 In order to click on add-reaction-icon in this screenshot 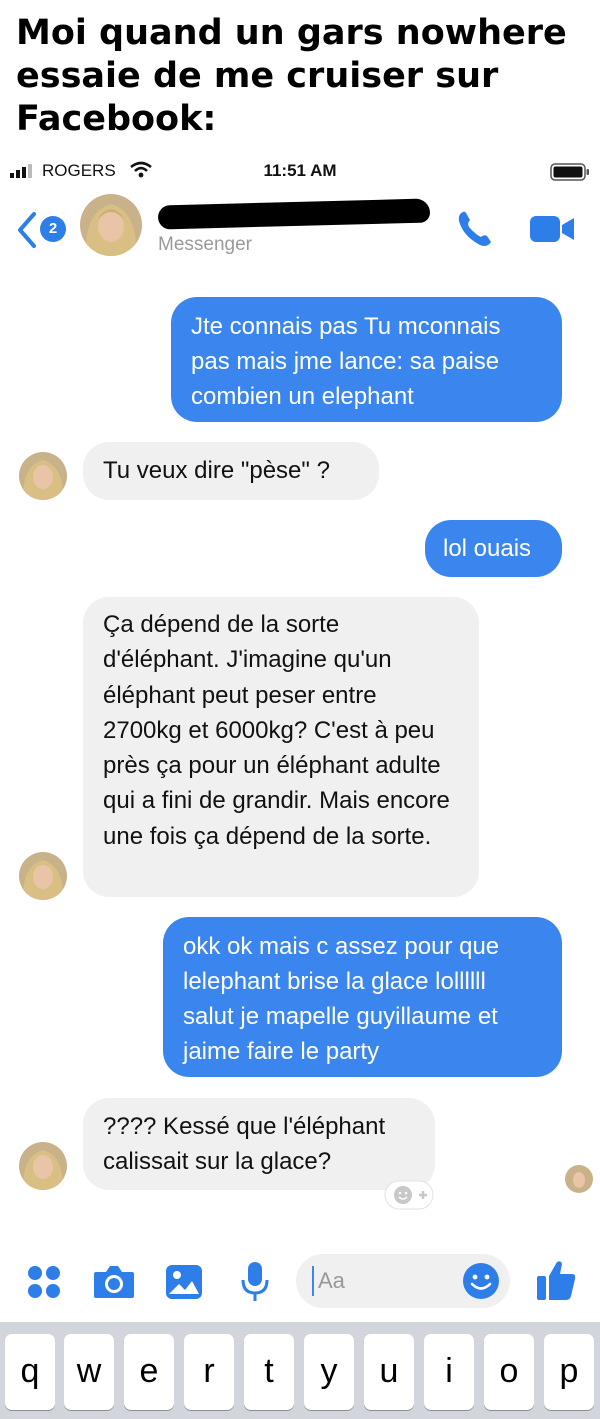, I will do `click(409, 1195)`.